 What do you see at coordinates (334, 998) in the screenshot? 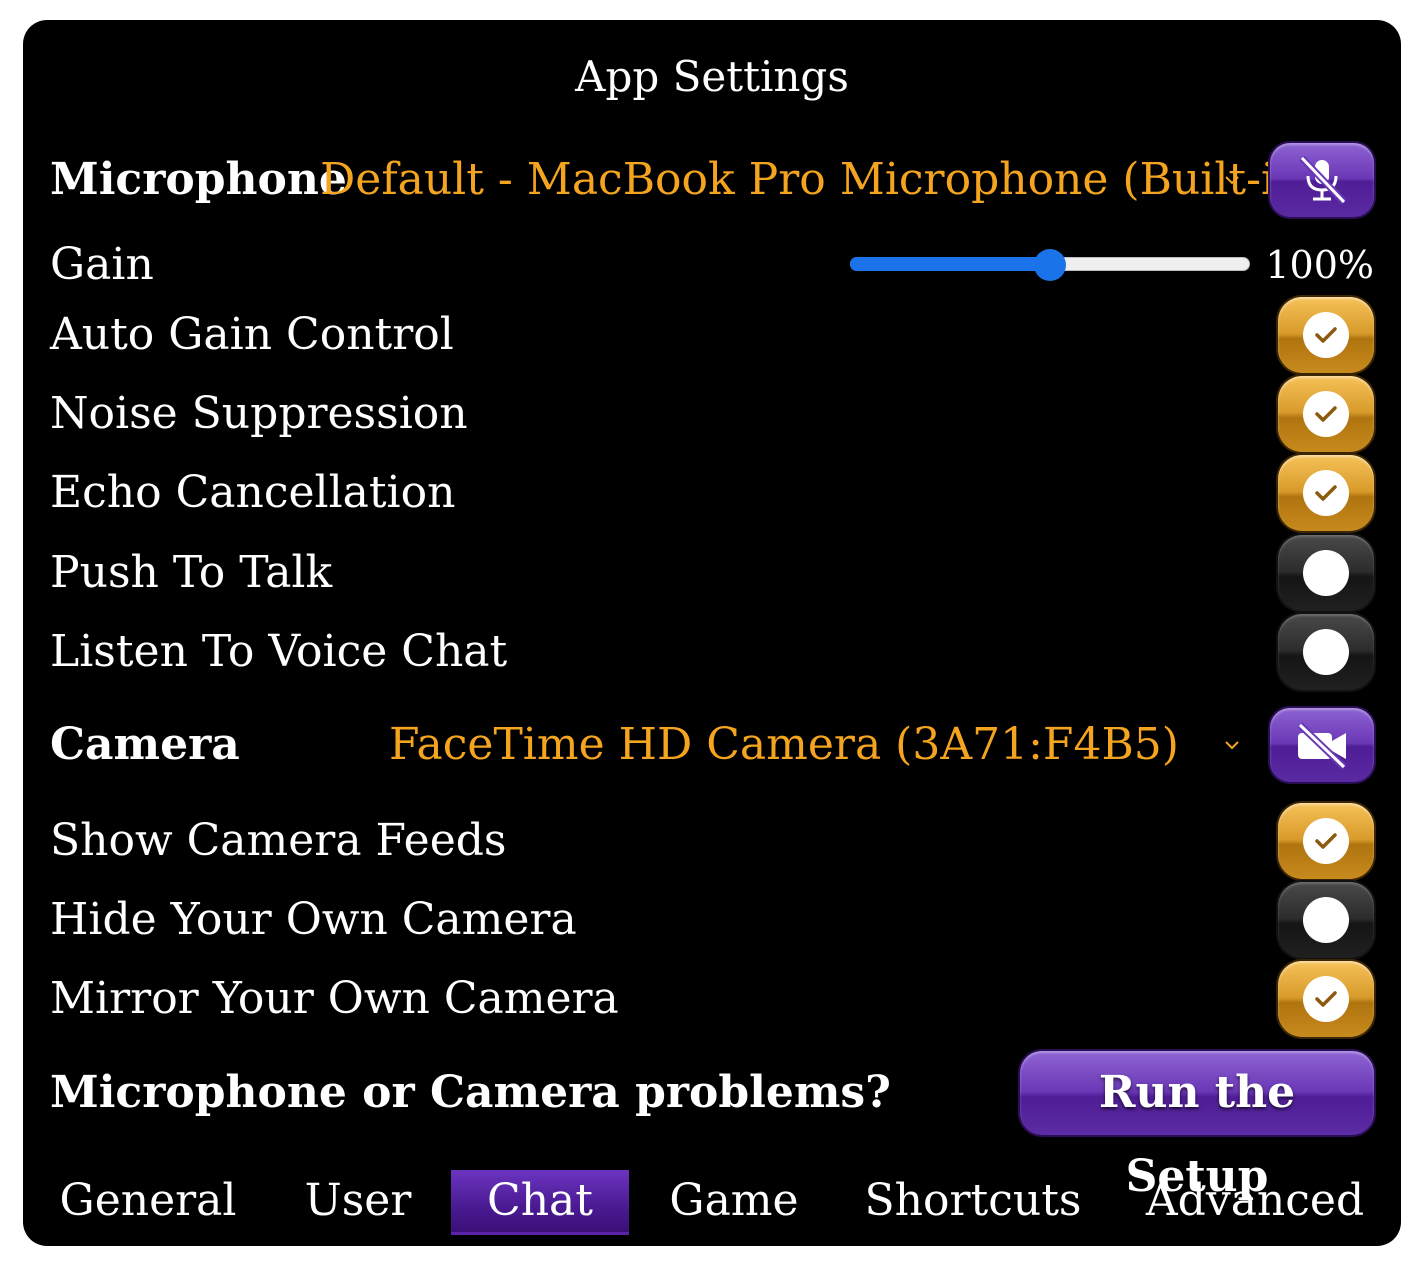
I see `mirror-your-own-camera-label: Mirror Your Own Camera` at bounding box center [334, 998].